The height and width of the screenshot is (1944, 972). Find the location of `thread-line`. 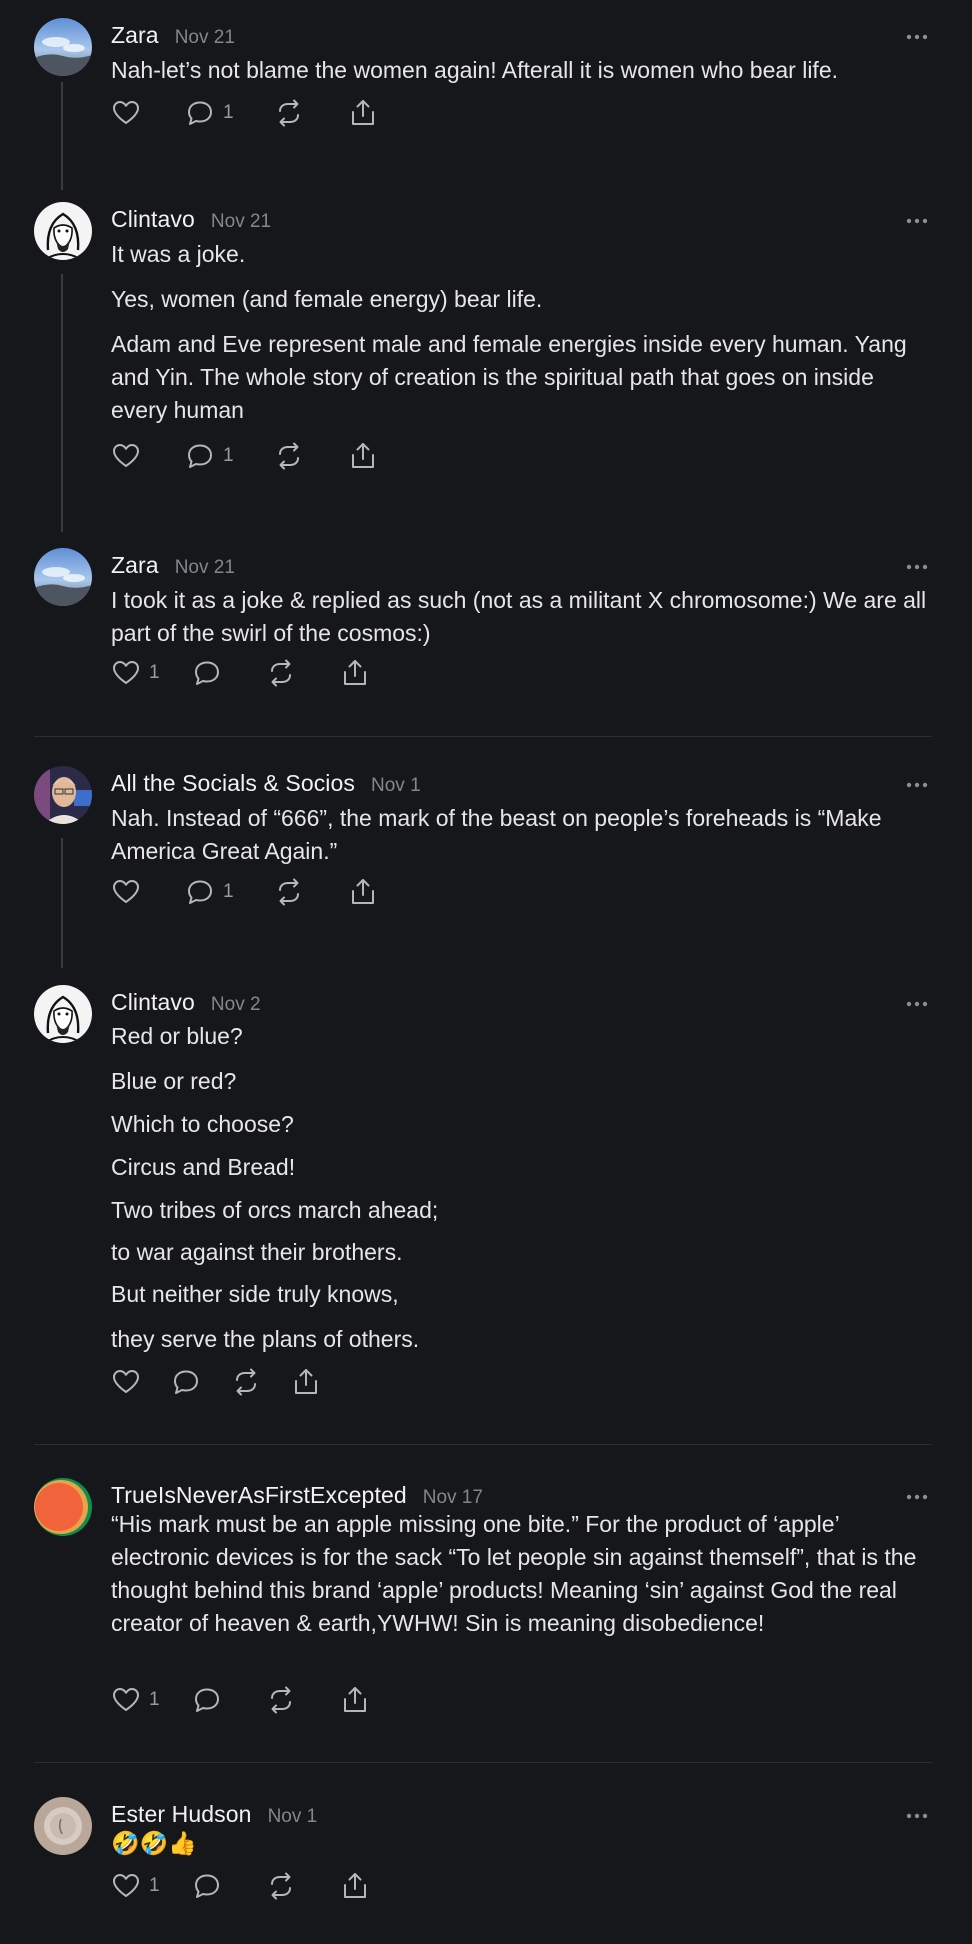

thread-line is located at coordinates (62, 903).